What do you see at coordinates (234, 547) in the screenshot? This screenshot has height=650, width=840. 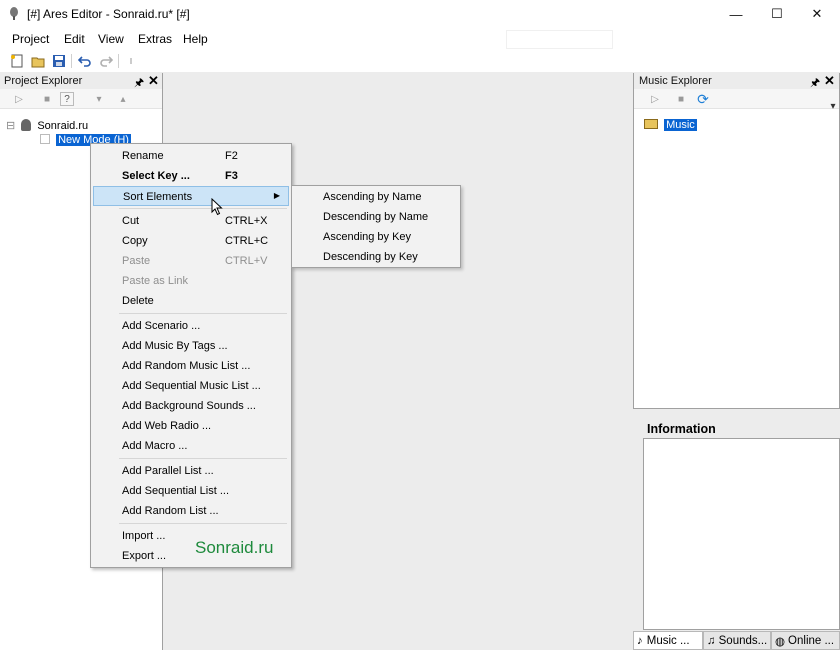 I see `watermark: Sonraid.ru` at bounding box center [234, 547].